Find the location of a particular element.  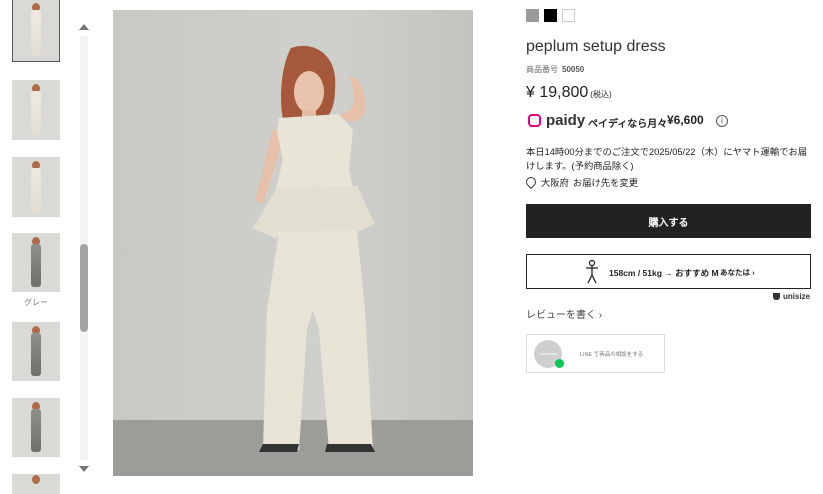

line-consult-text: LINE で商品の相談をする is located at coordinates (612, 355).